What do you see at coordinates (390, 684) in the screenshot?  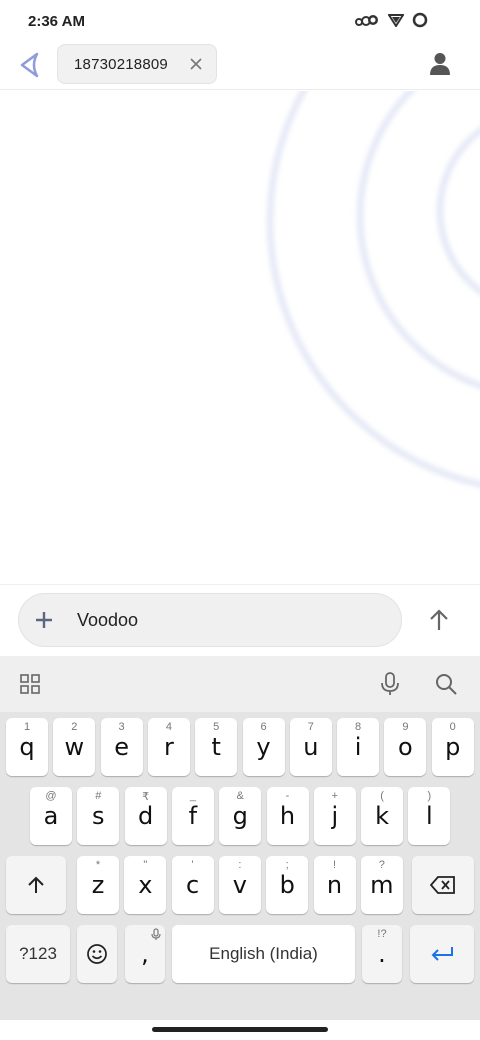 I see `voice-input-button` at bounding box center [390, 684].